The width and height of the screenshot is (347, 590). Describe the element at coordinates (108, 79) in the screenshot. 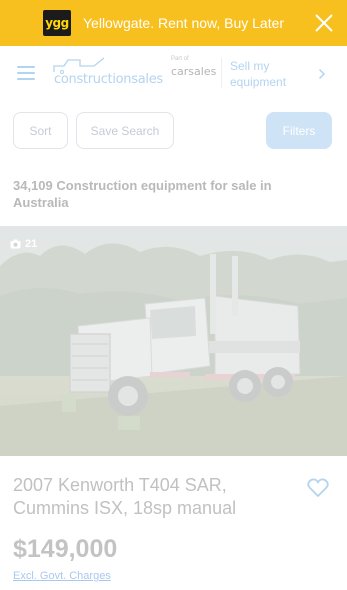

I see `brand-text: constructionsales` at that location.